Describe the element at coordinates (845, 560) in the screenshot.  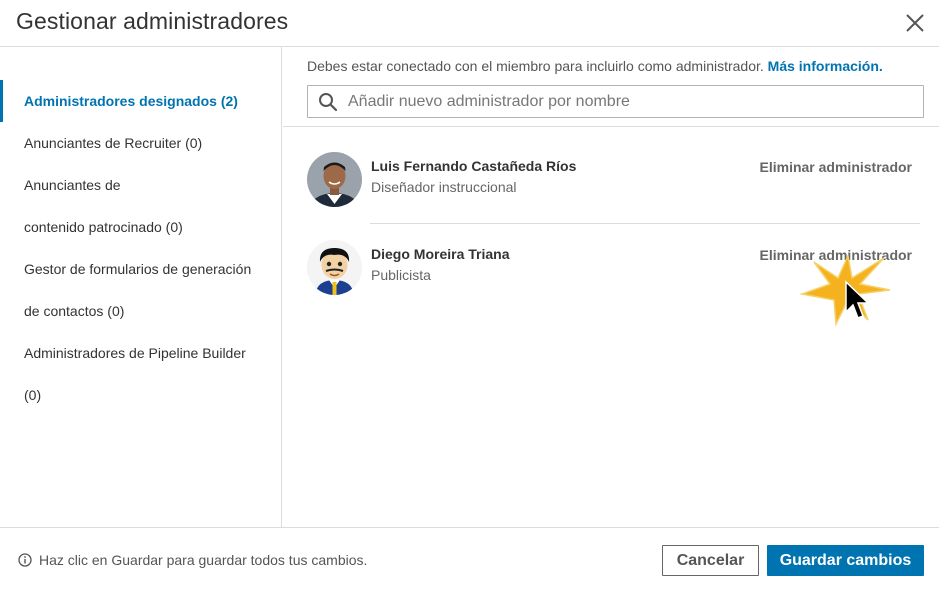
I see `save-changes-button: Guardar cambios` at that location.